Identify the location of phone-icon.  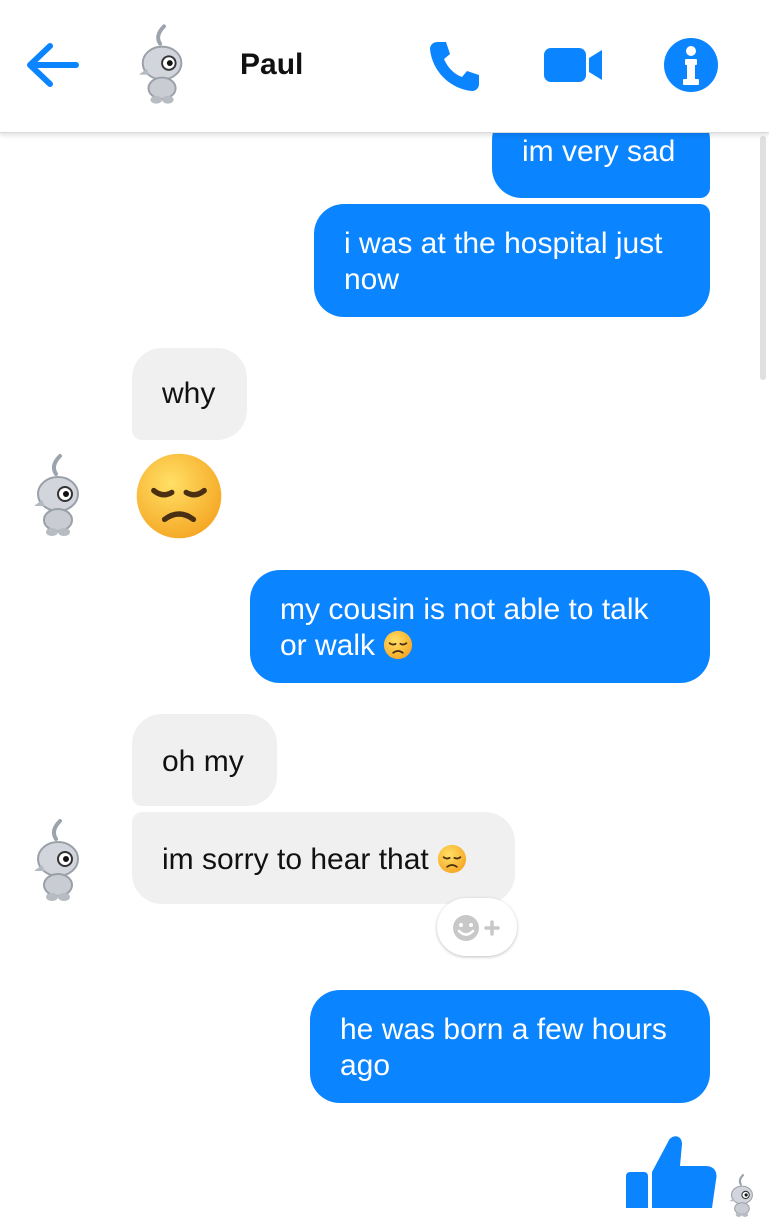
(454, 66).